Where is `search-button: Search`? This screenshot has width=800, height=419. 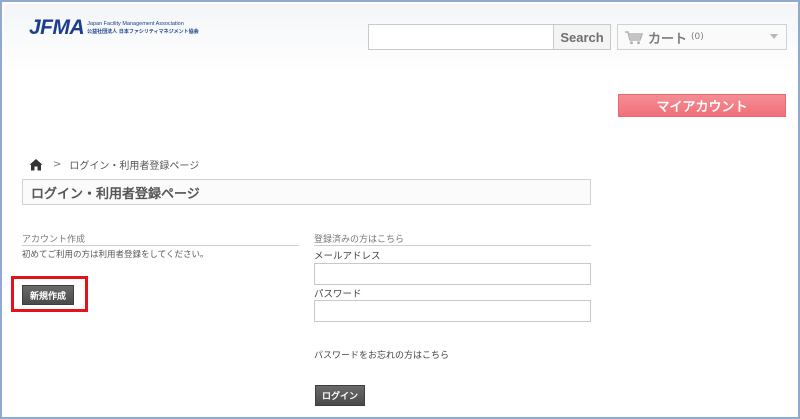
search-button: Search is located at coordinates (582, 37).